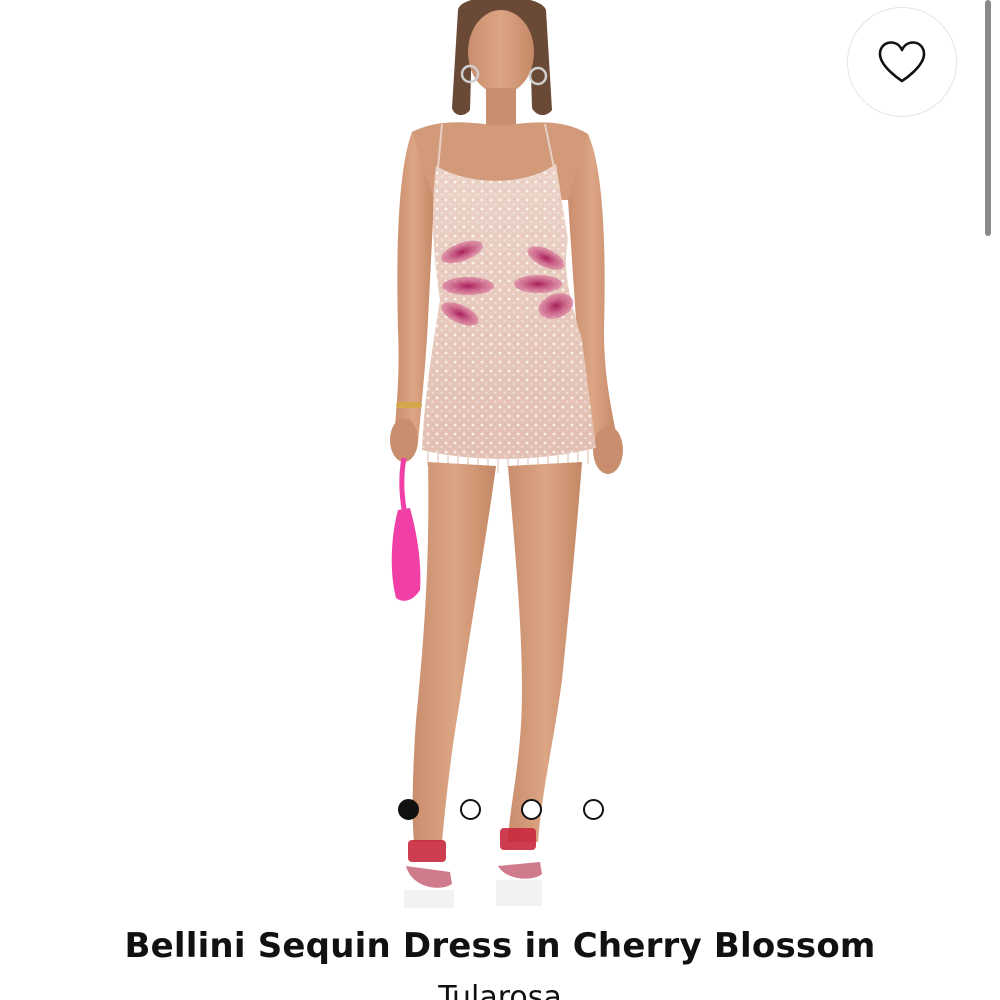 Image resolution: width=1000 pixels, height=1000 pixels. Describe the element at coordinates (988, 118) in the screenshot. I see `scrollbar` at that location.